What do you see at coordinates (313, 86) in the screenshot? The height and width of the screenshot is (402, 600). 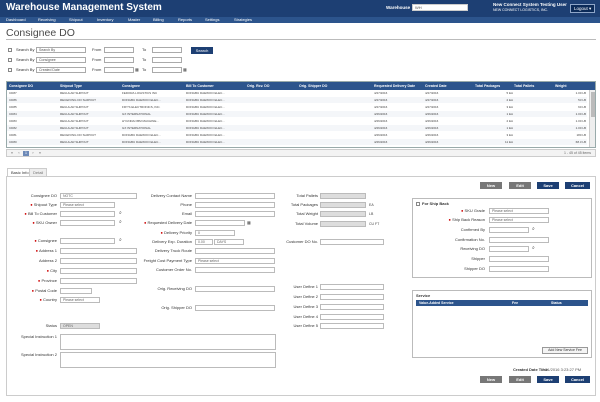 I see `column-header: Orig. Shipper DO` at bounding box center [313, 86].